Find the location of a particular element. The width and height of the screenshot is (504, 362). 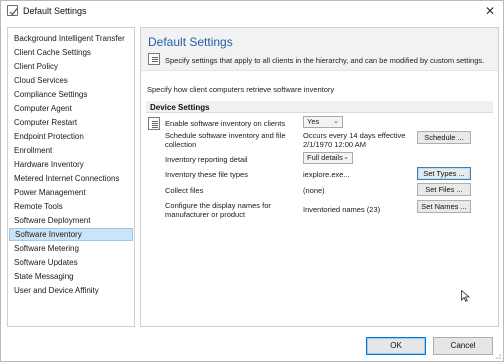

reporting-detail-label: Inventory reporting detail is located at coordinates (206, 159).